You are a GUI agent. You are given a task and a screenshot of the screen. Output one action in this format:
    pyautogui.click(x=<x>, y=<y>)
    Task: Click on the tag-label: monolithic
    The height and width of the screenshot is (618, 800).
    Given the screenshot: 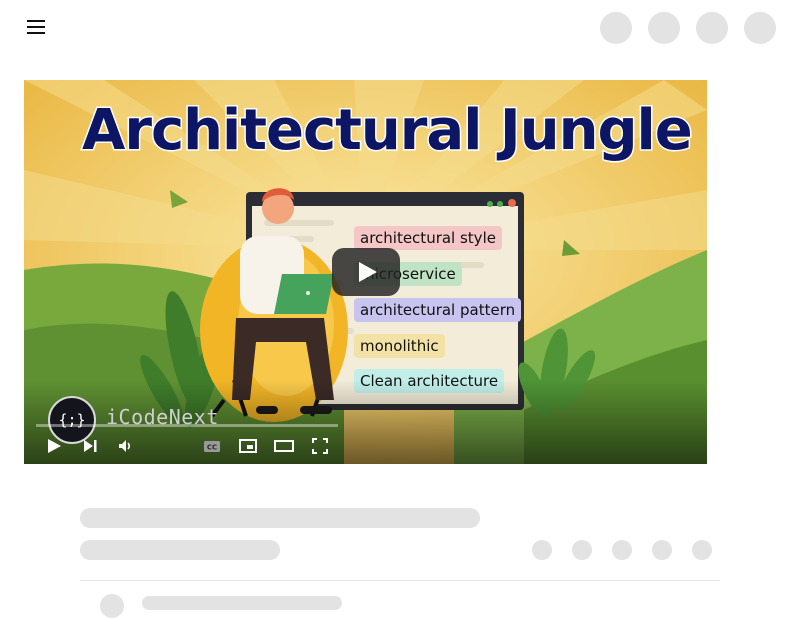 What is the action you would take?
    pyautogui.click(x=399, y=346)
    